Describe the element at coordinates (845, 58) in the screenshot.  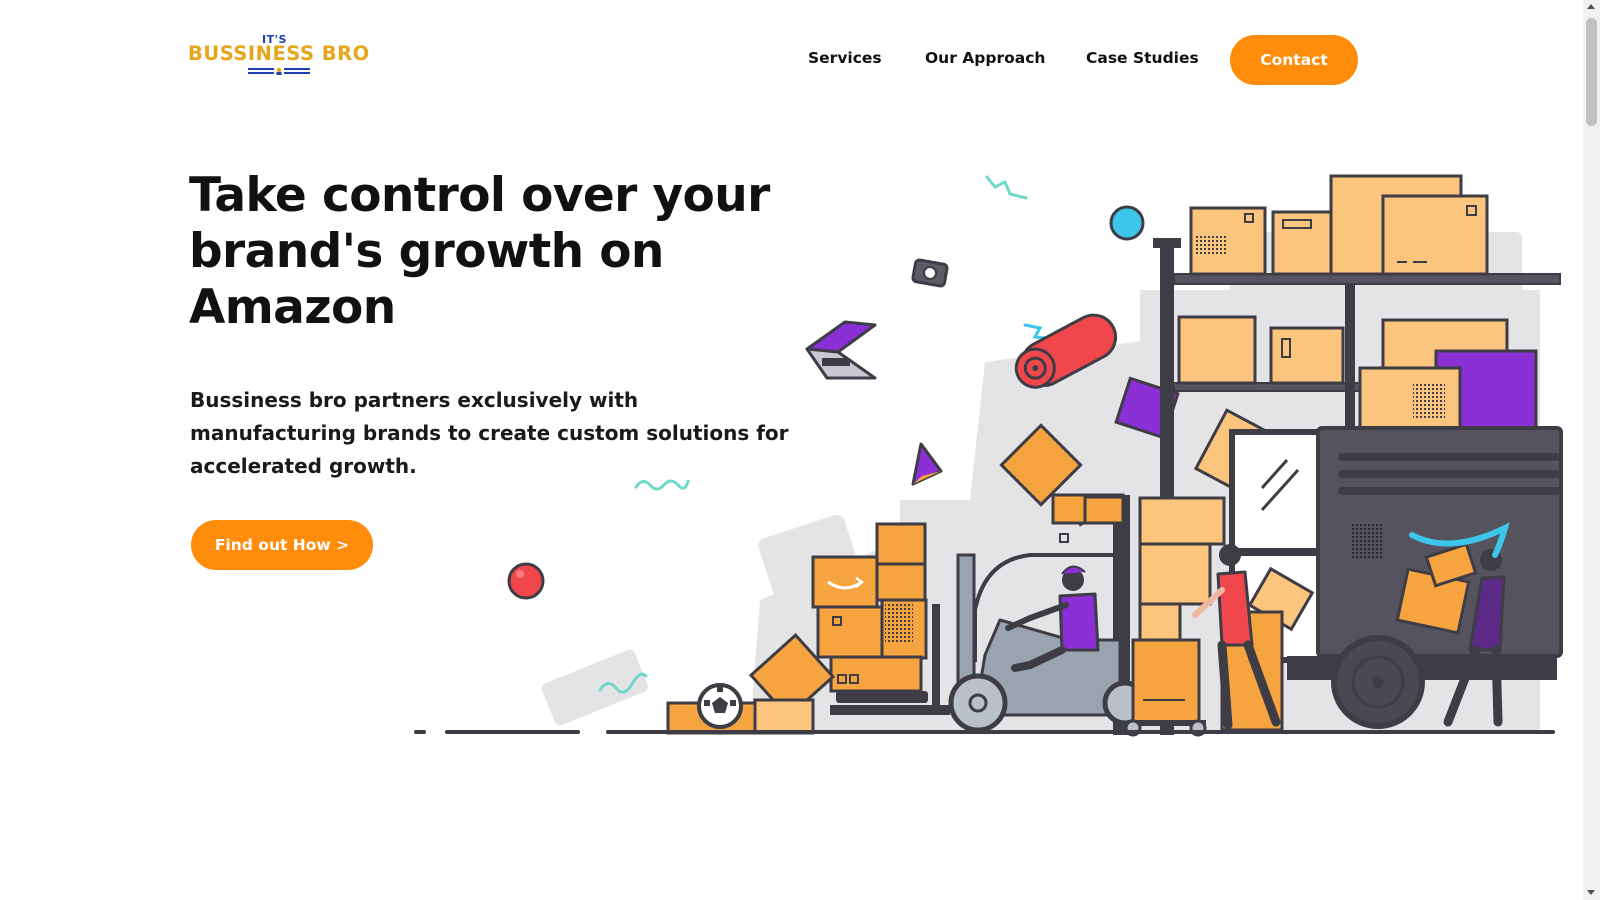
I see `nav-services-link: Services` at that location.